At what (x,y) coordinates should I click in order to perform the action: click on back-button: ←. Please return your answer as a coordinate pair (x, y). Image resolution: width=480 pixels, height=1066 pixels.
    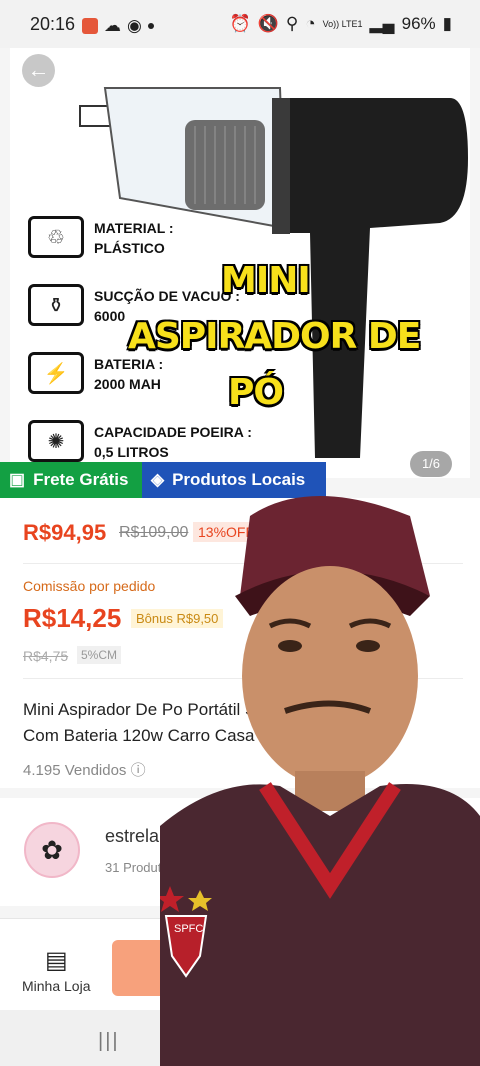
    Looking at the image, I should click on (38, 70).